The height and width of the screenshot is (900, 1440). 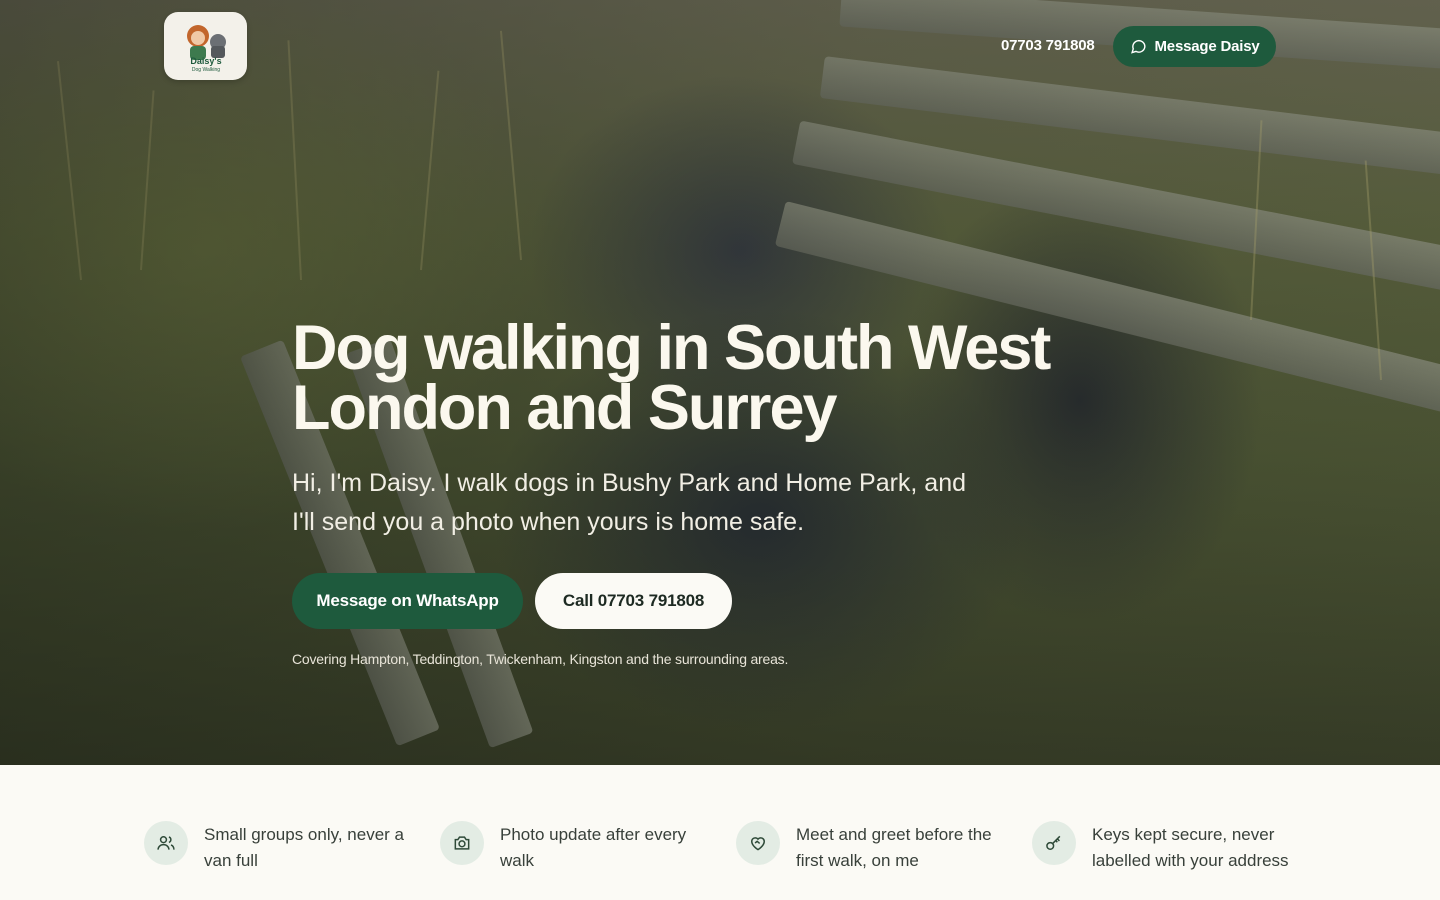 I want to click on svg-text: Daisy's, so click(x=205, y=61).